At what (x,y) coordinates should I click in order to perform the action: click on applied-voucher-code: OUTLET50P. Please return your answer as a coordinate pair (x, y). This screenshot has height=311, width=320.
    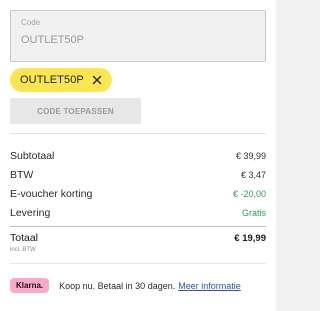
    Looking at the image, I should click on (52, 80).